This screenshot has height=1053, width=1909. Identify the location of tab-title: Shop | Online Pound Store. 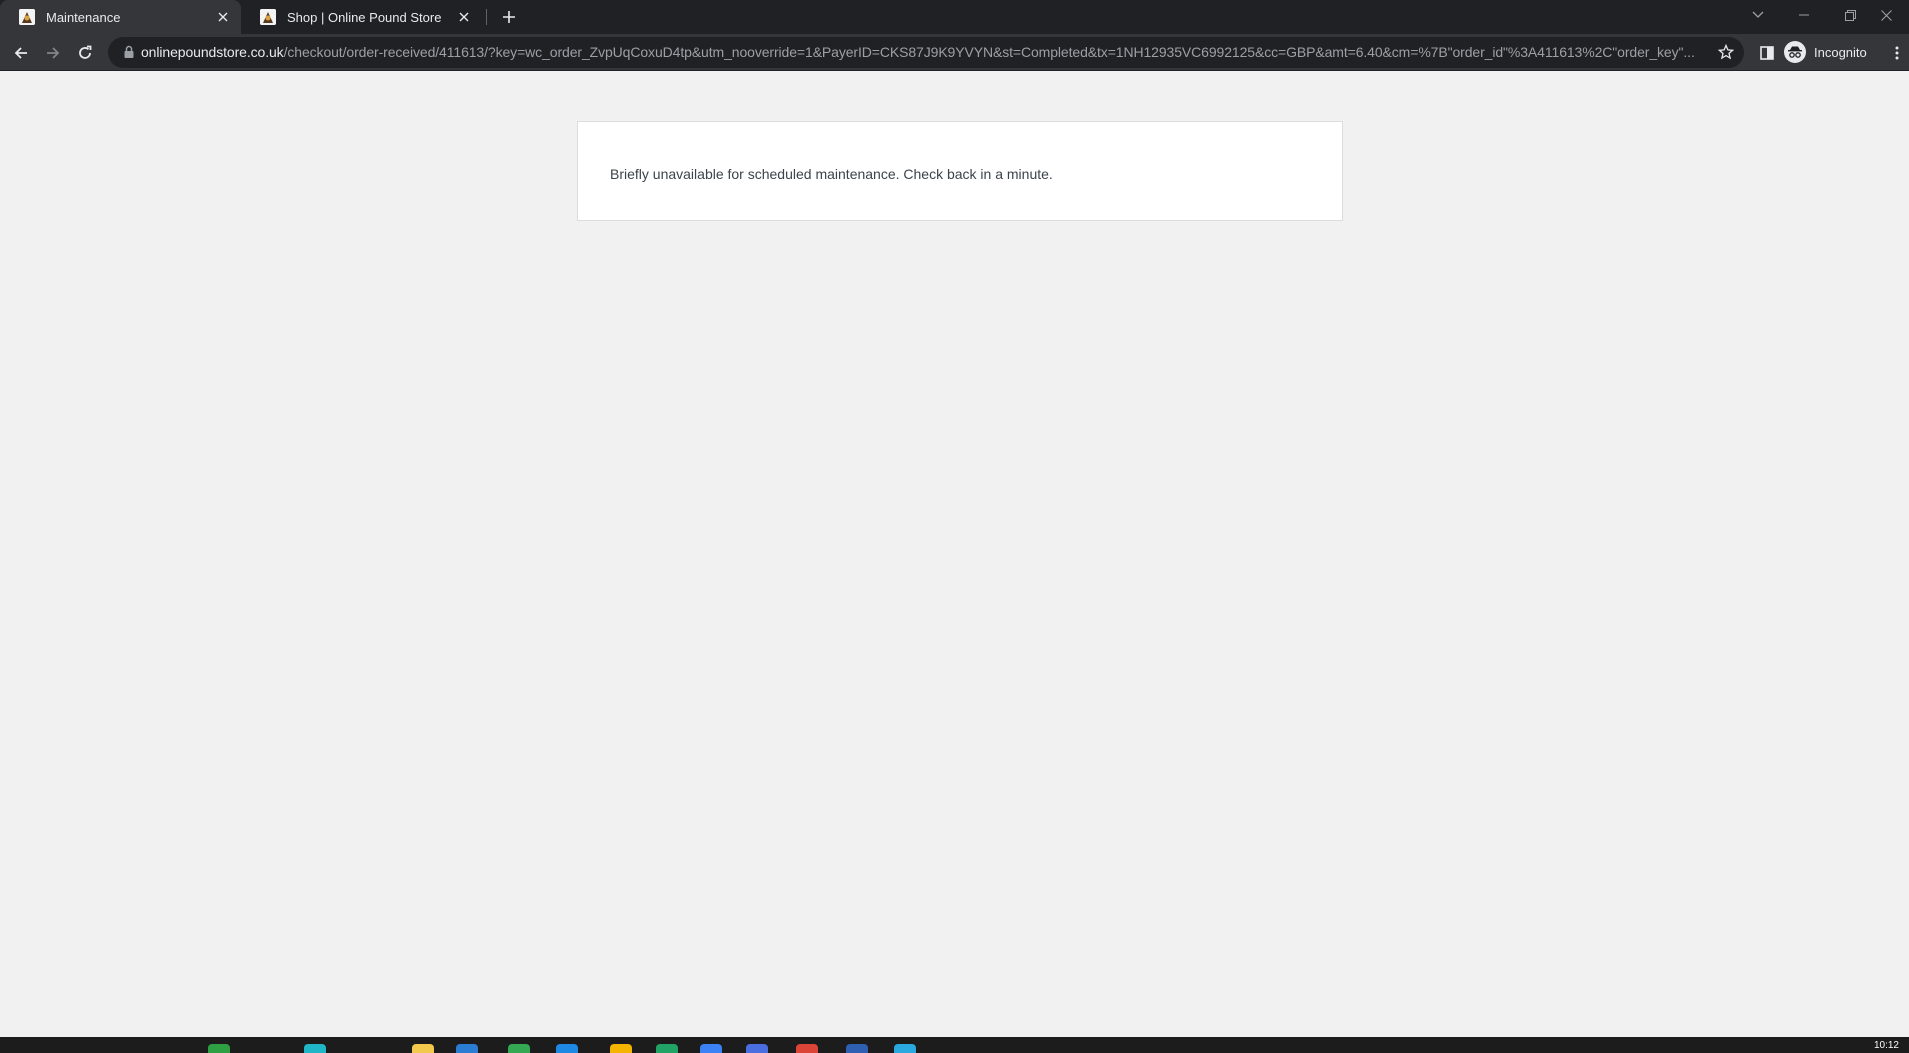
(364, 17).